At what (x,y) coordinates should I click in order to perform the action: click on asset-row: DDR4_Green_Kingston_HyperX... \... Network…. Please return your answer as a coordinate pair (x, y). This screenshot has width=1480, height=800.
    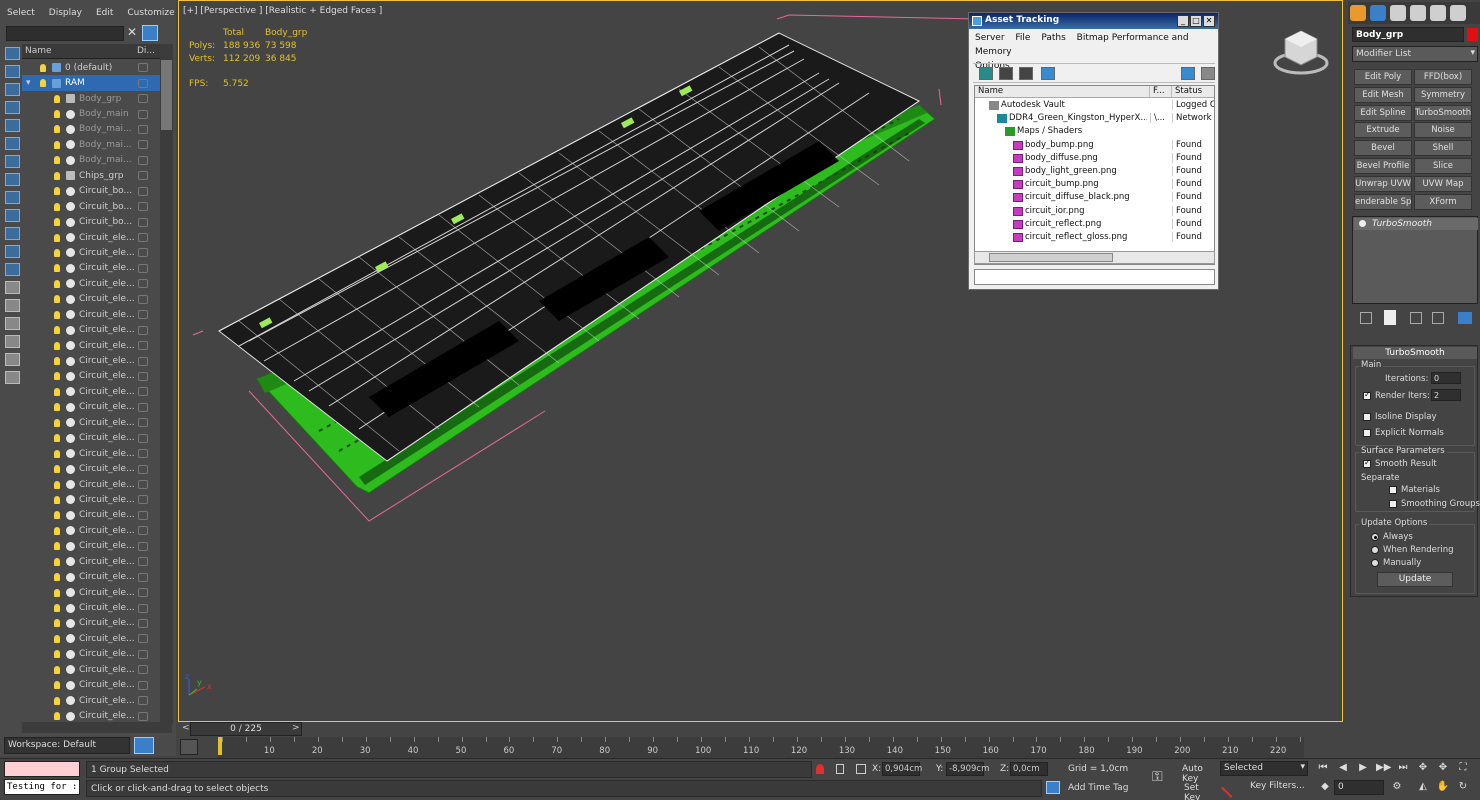
    Looking at the image, I should click on (1094, 118).